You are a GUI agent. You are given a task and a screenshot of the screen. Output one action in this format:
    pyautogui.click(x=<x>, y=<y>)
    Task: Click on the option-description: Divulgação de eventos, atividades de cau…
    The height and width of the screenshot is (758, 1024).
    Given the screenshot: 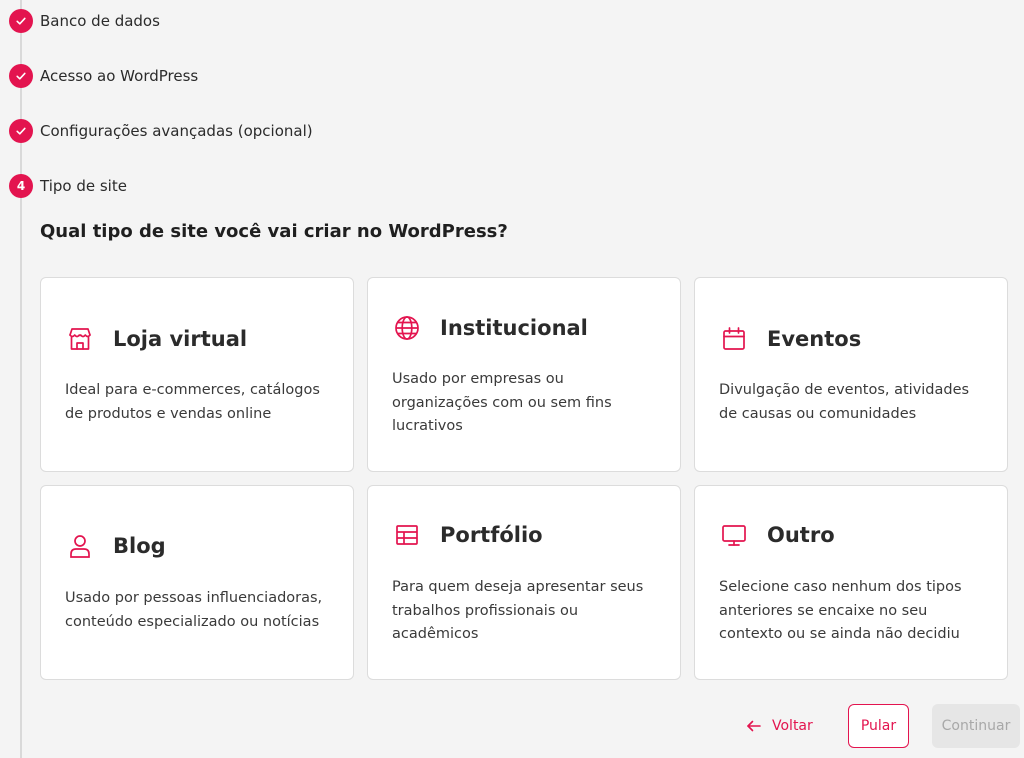 What is the action you would take?
    pyautogui.click(x=844, y=402)
    